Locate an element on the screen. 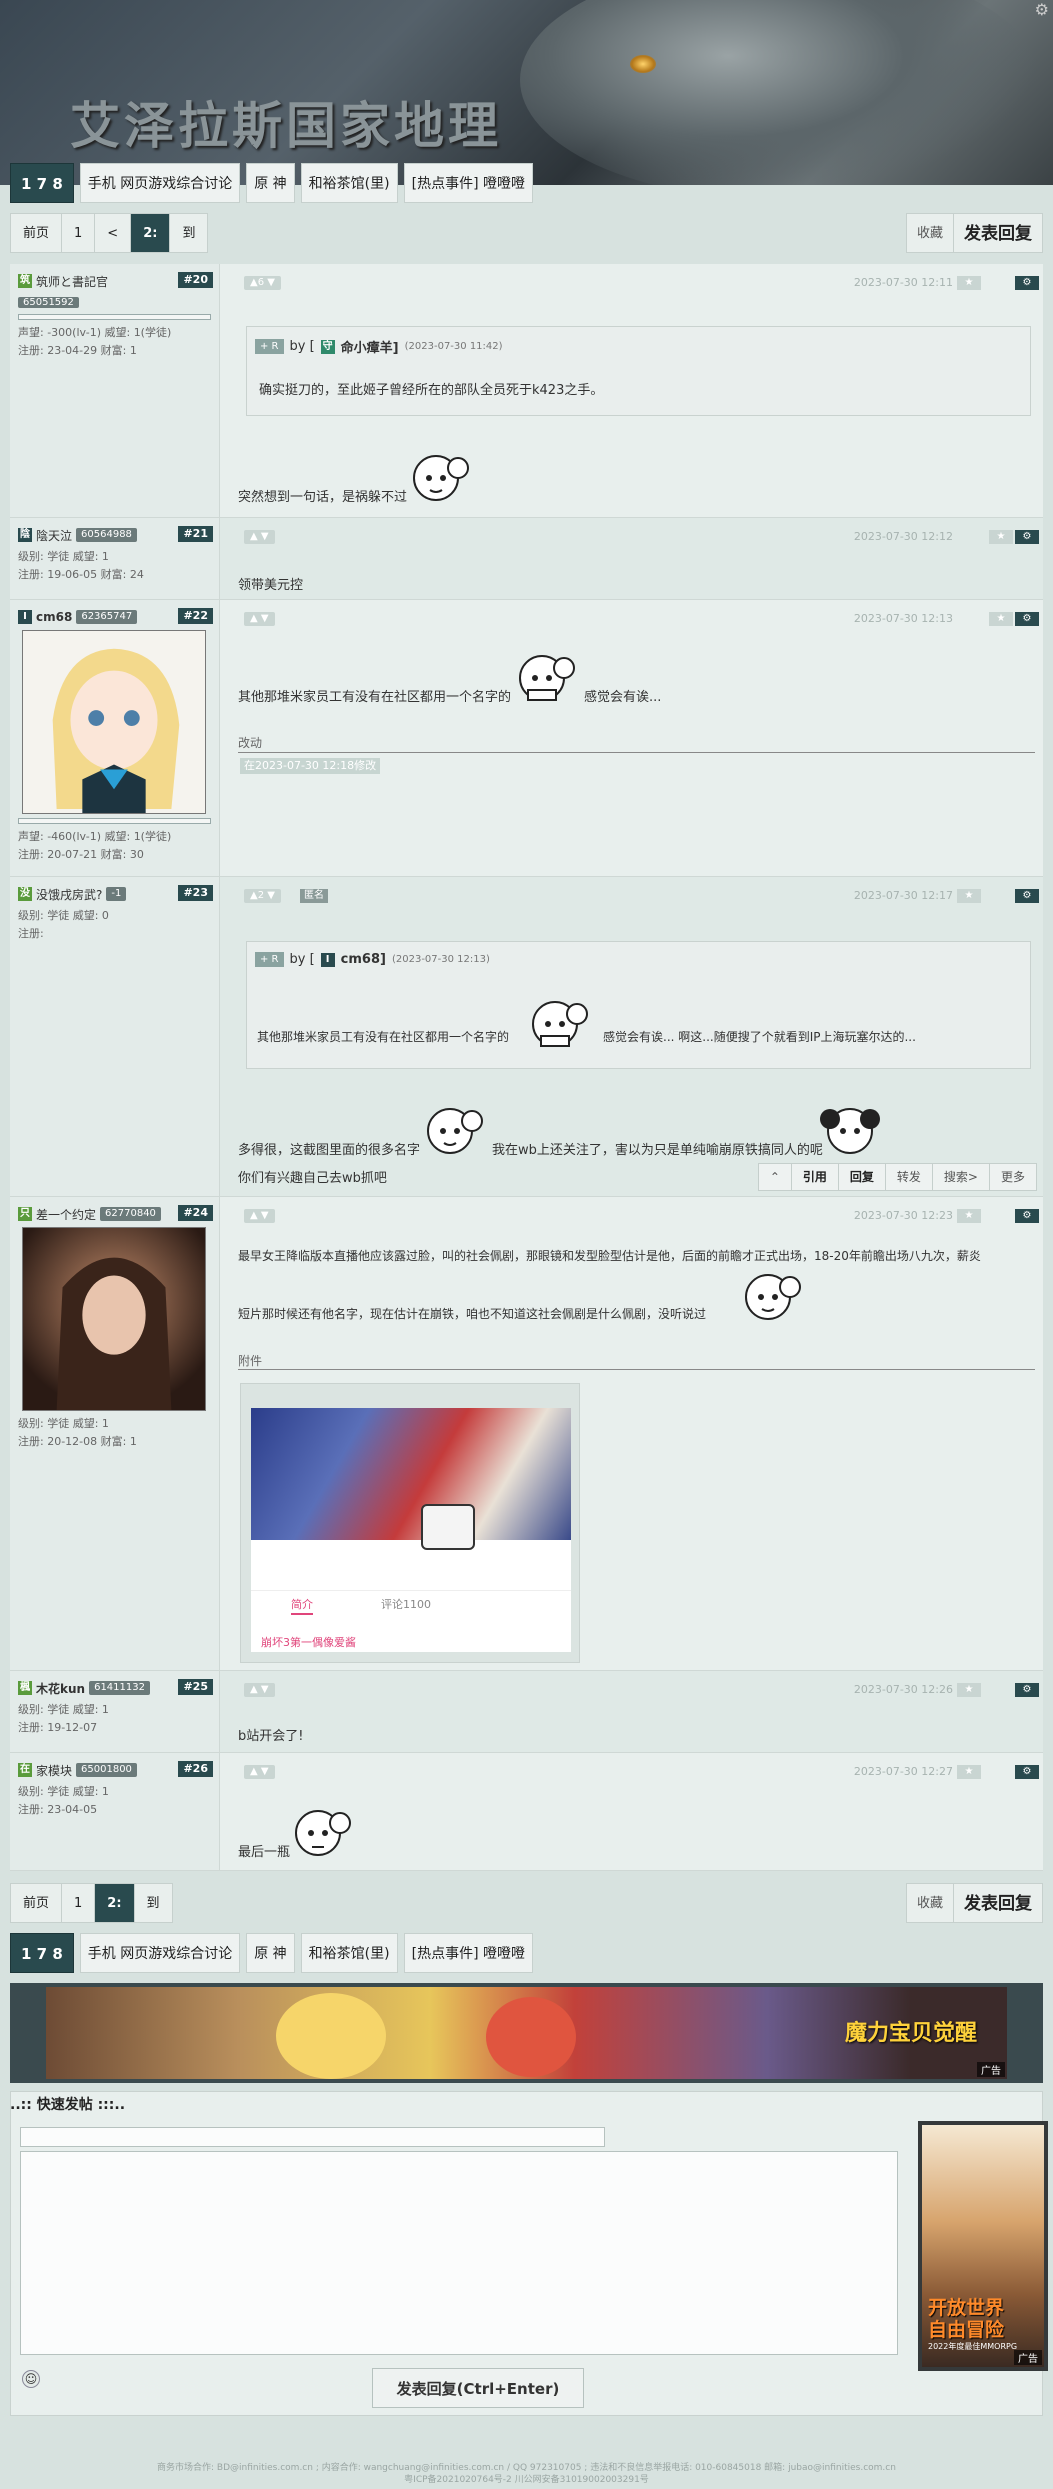 This screenshot has height=2489, width=1053. side-ad: 开放世界 自由冒险 2022年度最佳MMORPG 广告 is located at coordinates (983, 2246).